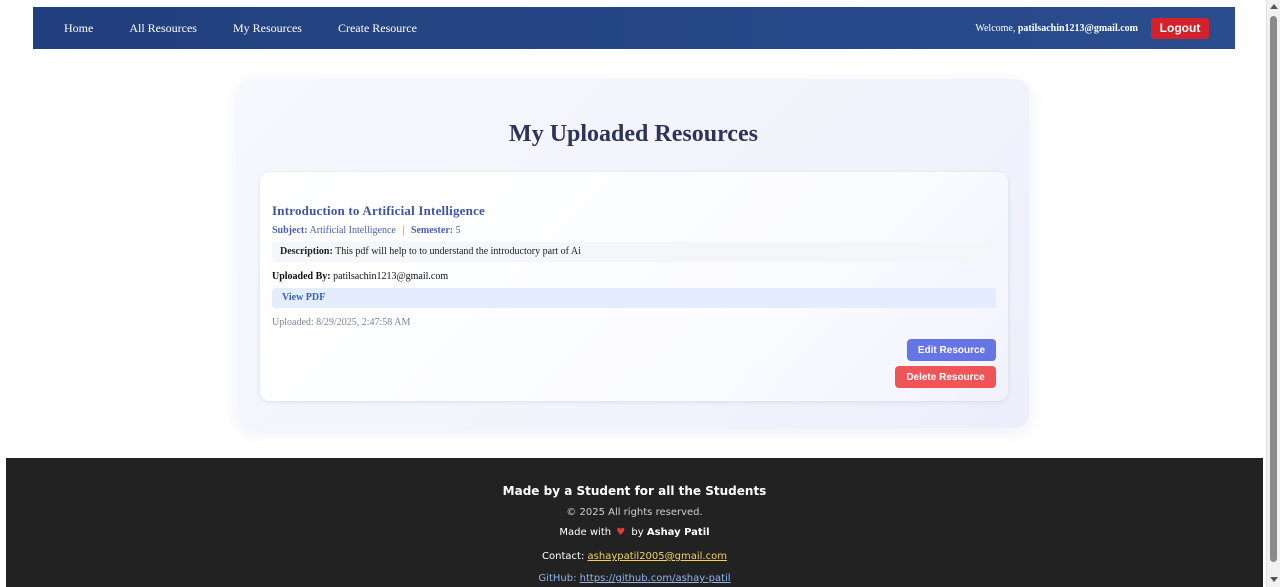  What do you see at coordinates (290, 230) in the screenshot?
I see `subject-label: Subject:` at bounding box center [290, 230].